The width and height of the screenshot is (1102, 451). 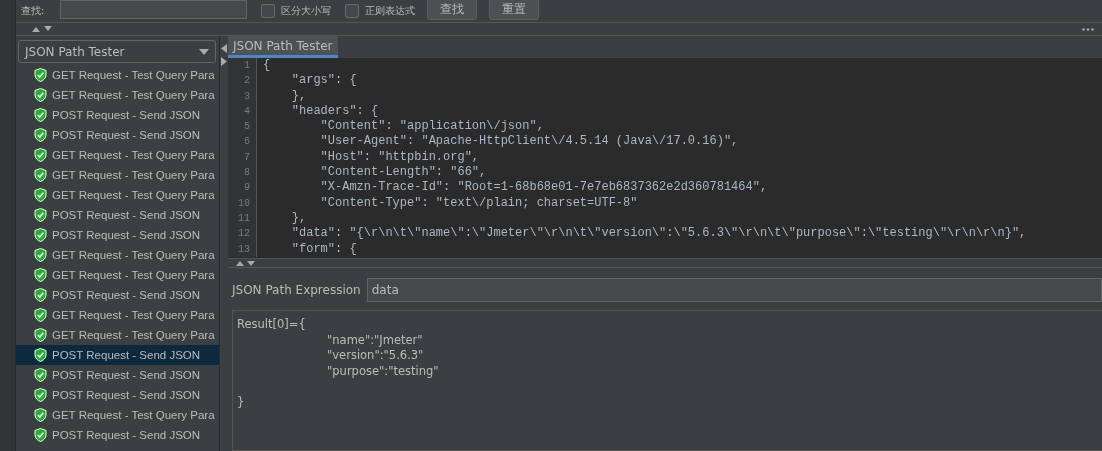 What do you see at coordinates (242, 142) in the screenshot?
I see `line-number: 6` at bounding box center [242, 142].